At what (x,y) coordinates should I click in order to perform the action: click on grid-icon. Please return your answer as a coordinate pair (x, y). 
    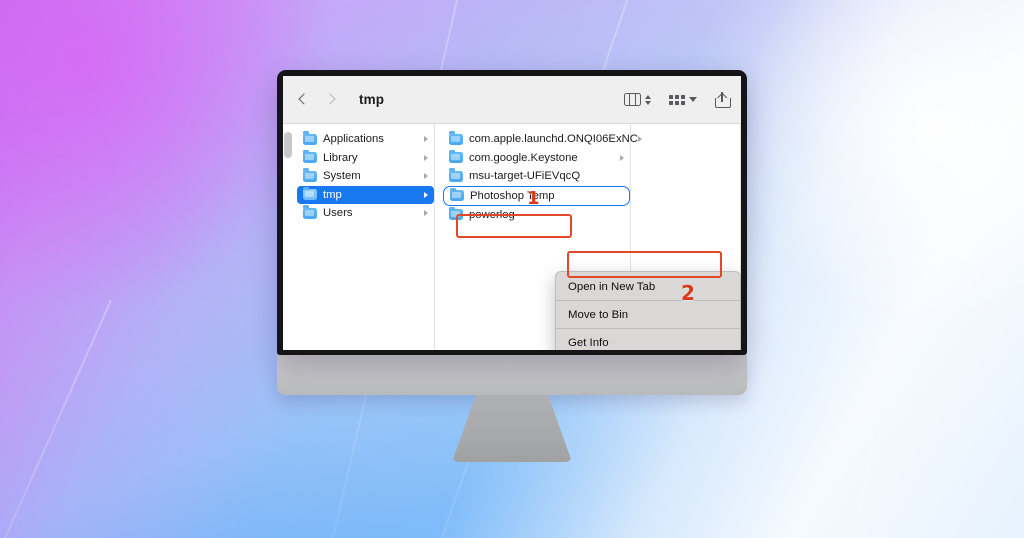
    Looking at the image, I should click on (677, 99).